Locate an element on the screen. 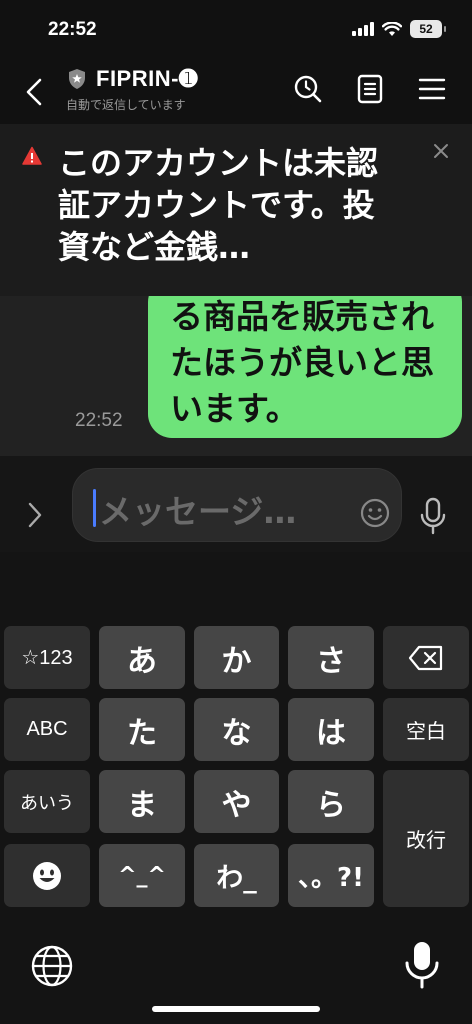 This screenshot has width=472, height=1024. search-icon is located at coordinates (308, 89).